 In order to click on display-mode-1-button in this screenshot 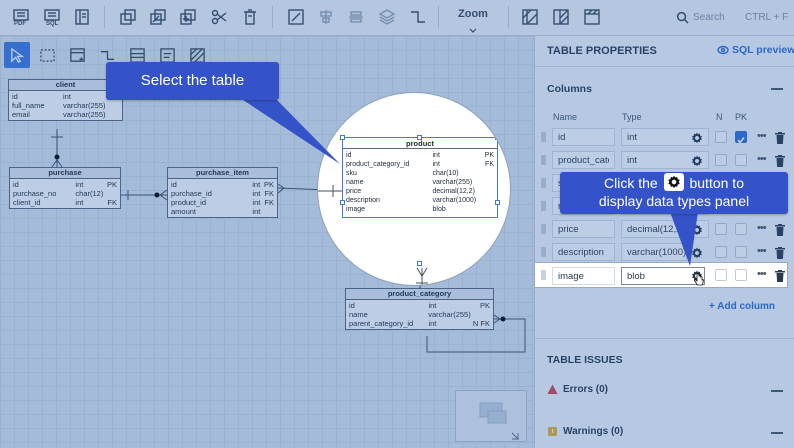, I will do `click(530, 17)`.